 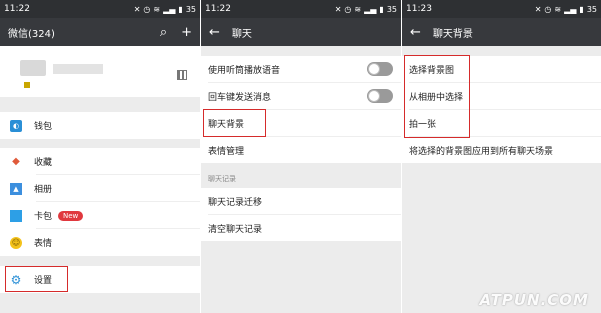 I want to click on menu-item-stickers: ☺ 表情, so click(x=100, y=242).